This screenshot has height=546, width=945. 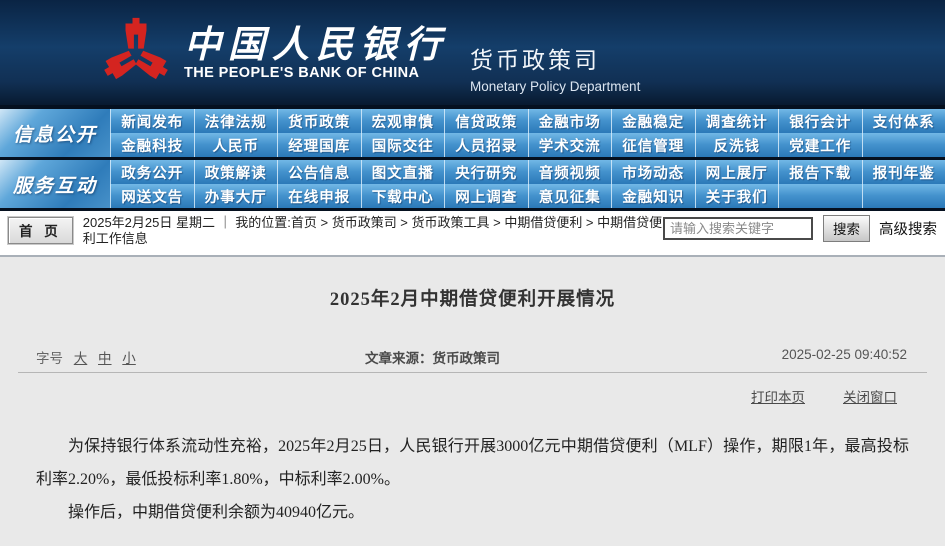 I want to click on font-size-control: 字号 大 中 小, so click(x=86, y=358).